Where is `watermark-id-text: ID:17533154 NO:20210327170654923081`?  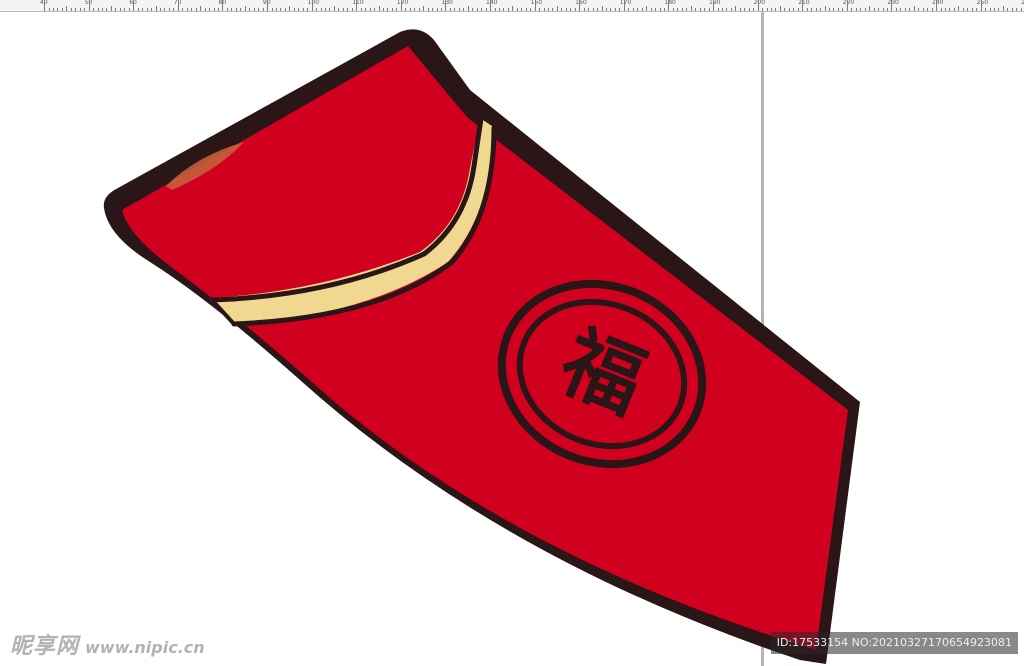 watermark-id-text: ID:17533154 NO:20210327170654923081 is located at coordinates (894, 642).